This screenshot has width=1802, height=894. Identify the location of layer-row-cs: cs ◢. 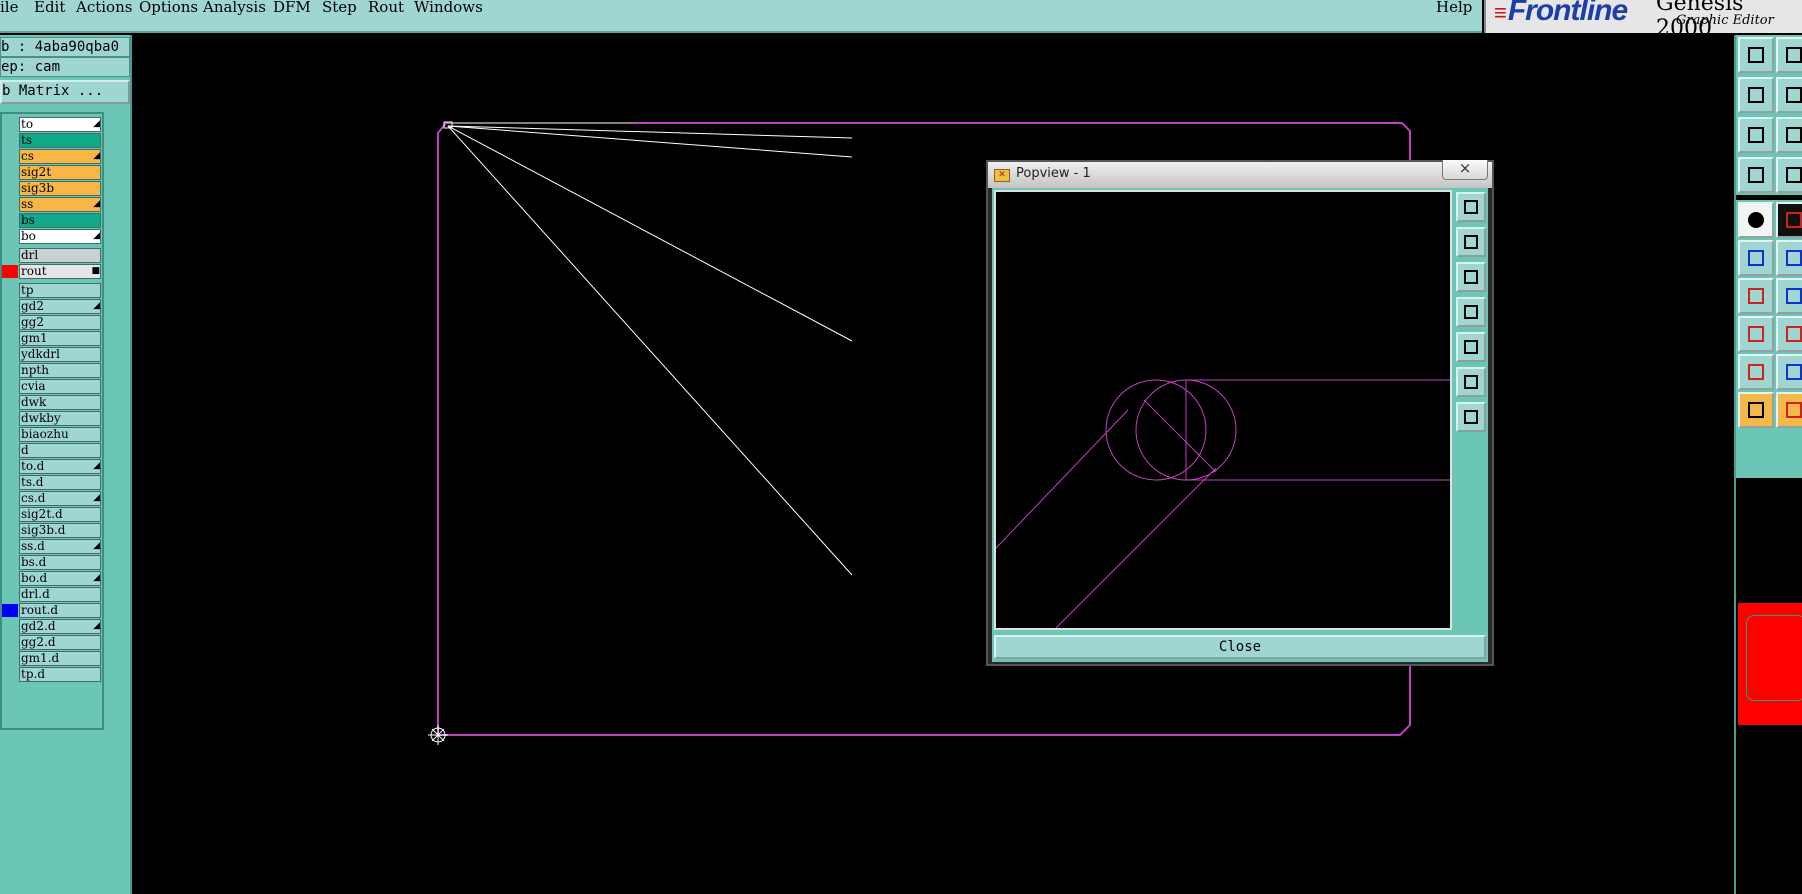
(52, 156).